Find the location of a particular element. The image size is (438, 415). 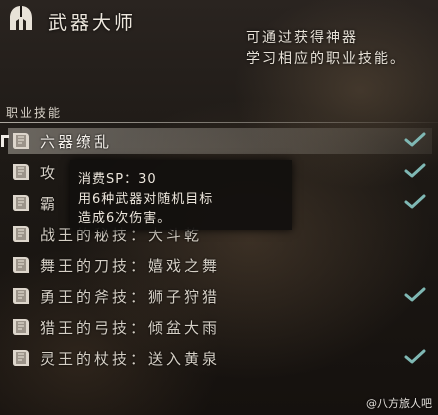

pointer-cursor-icon is located at coordinates (5, 141).